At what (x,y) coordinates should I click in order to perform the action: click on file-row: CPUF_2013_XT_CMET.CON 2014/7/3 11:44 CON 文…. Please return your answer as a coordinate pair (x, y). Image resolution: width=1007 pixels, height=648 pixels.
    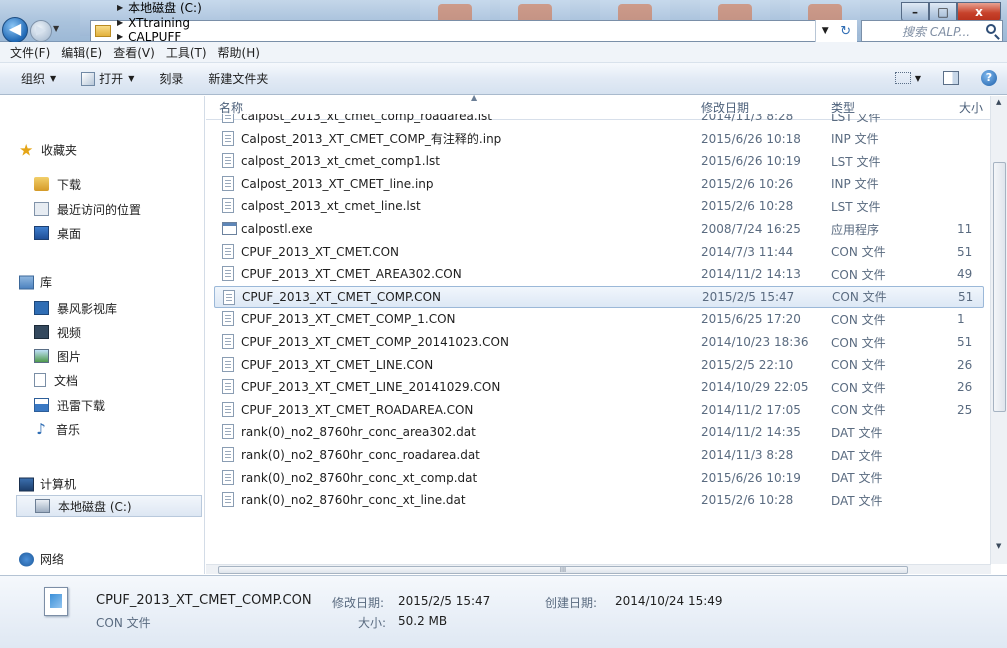
    Looking at the image, I should click on (599, 252).